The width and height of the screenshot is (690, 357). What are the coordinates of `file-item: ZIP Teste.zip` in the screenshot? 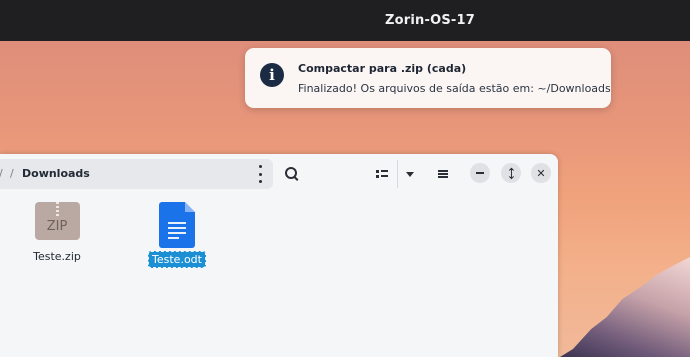 It's located at (57, 233).